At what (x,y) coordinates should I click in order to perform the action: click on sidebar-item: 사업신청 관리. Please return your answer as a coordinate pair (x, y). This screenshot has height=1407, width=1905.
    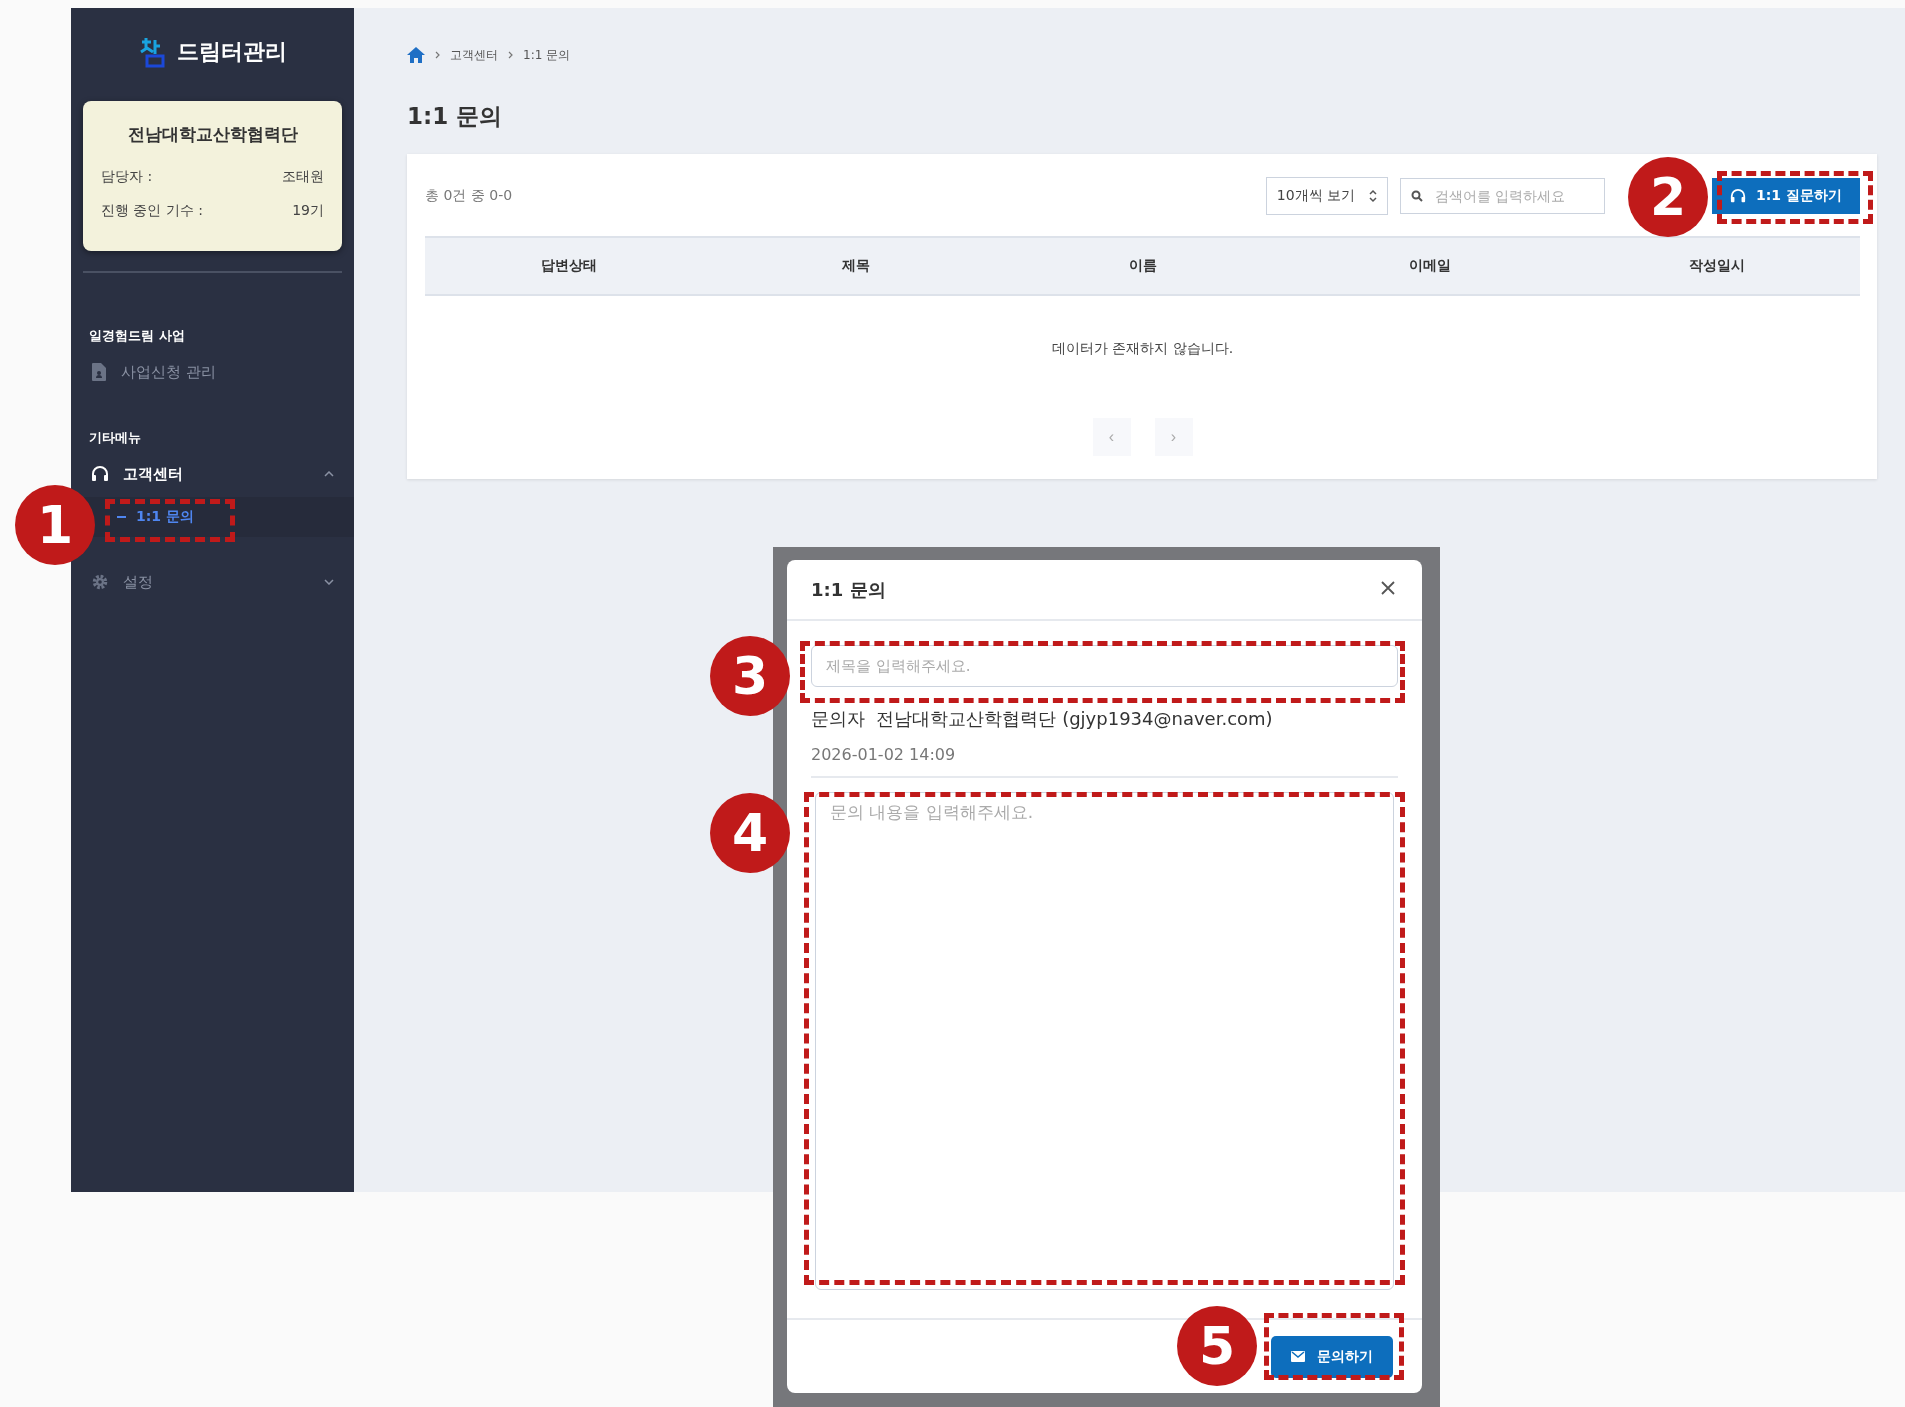
    Looking at the image, I should click on (212, 372).